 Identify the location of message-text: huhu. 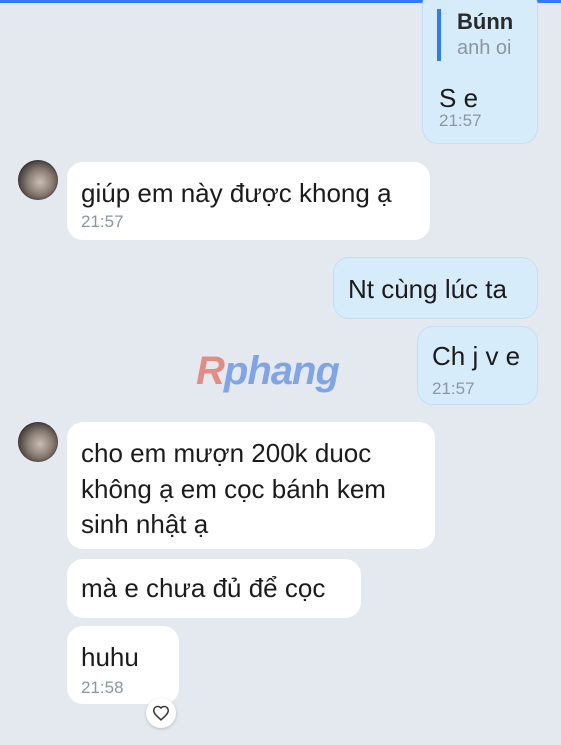
(110, 657).